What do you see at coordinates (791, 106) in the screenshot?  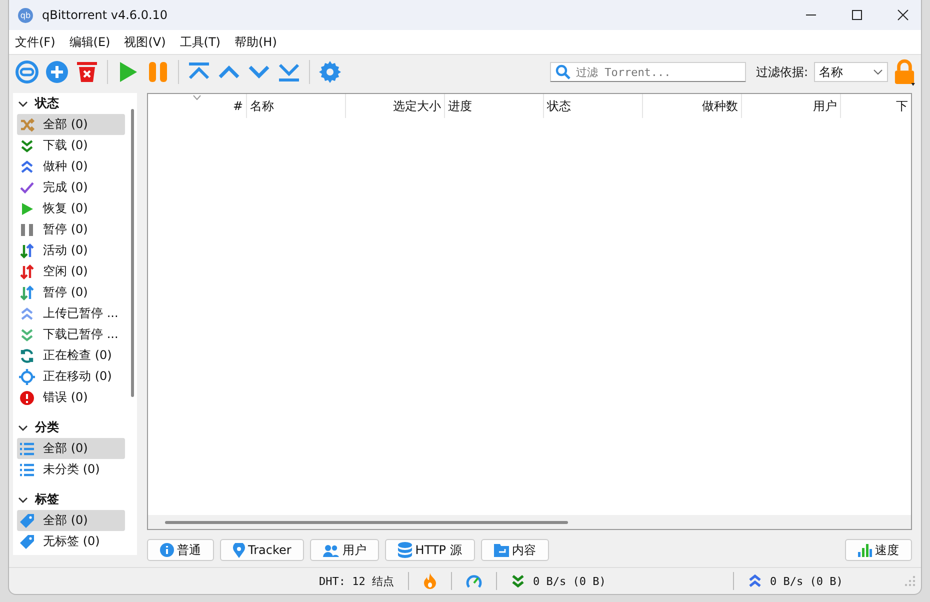 I see `column-header: 用户` at bounding box center [791, 106].